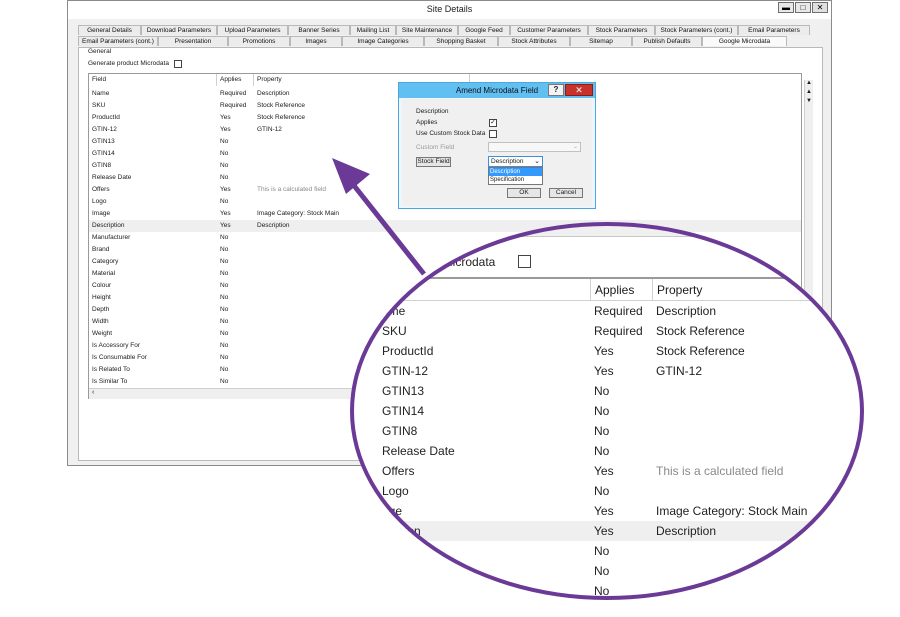  I want to click on cancel-button: Cancel, so click(566, 193).